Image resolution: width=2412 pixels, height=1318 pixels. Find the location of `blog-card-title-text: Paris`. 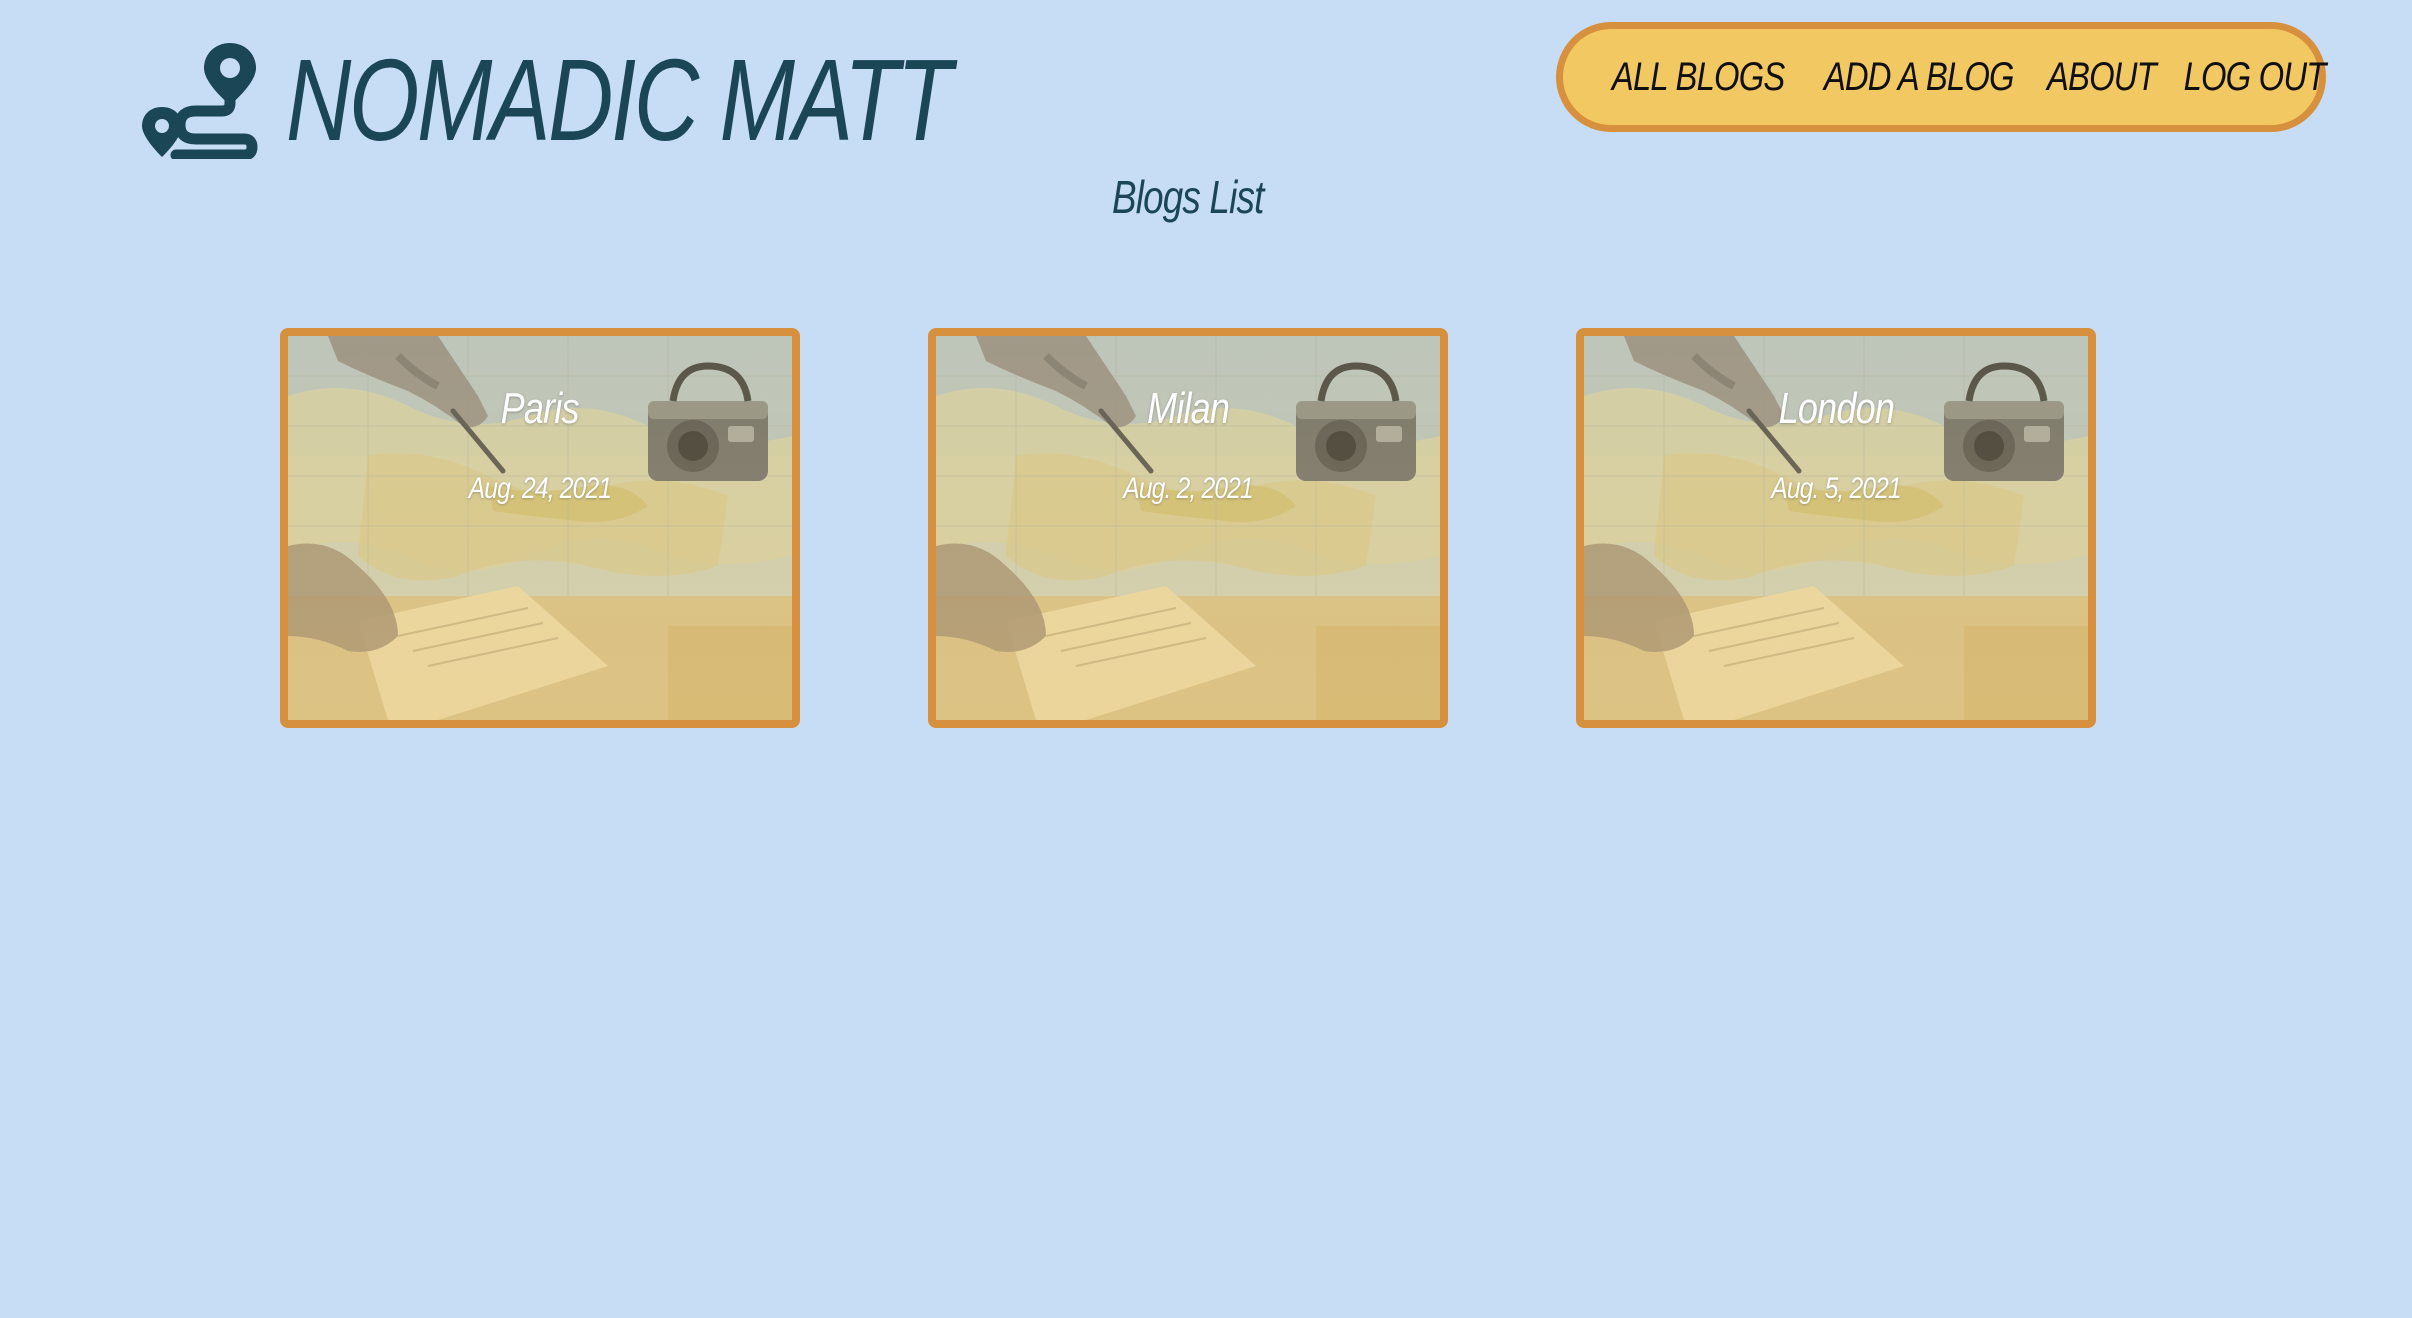

blog-card-title-text: Paris is located at coordinates (540, 408).